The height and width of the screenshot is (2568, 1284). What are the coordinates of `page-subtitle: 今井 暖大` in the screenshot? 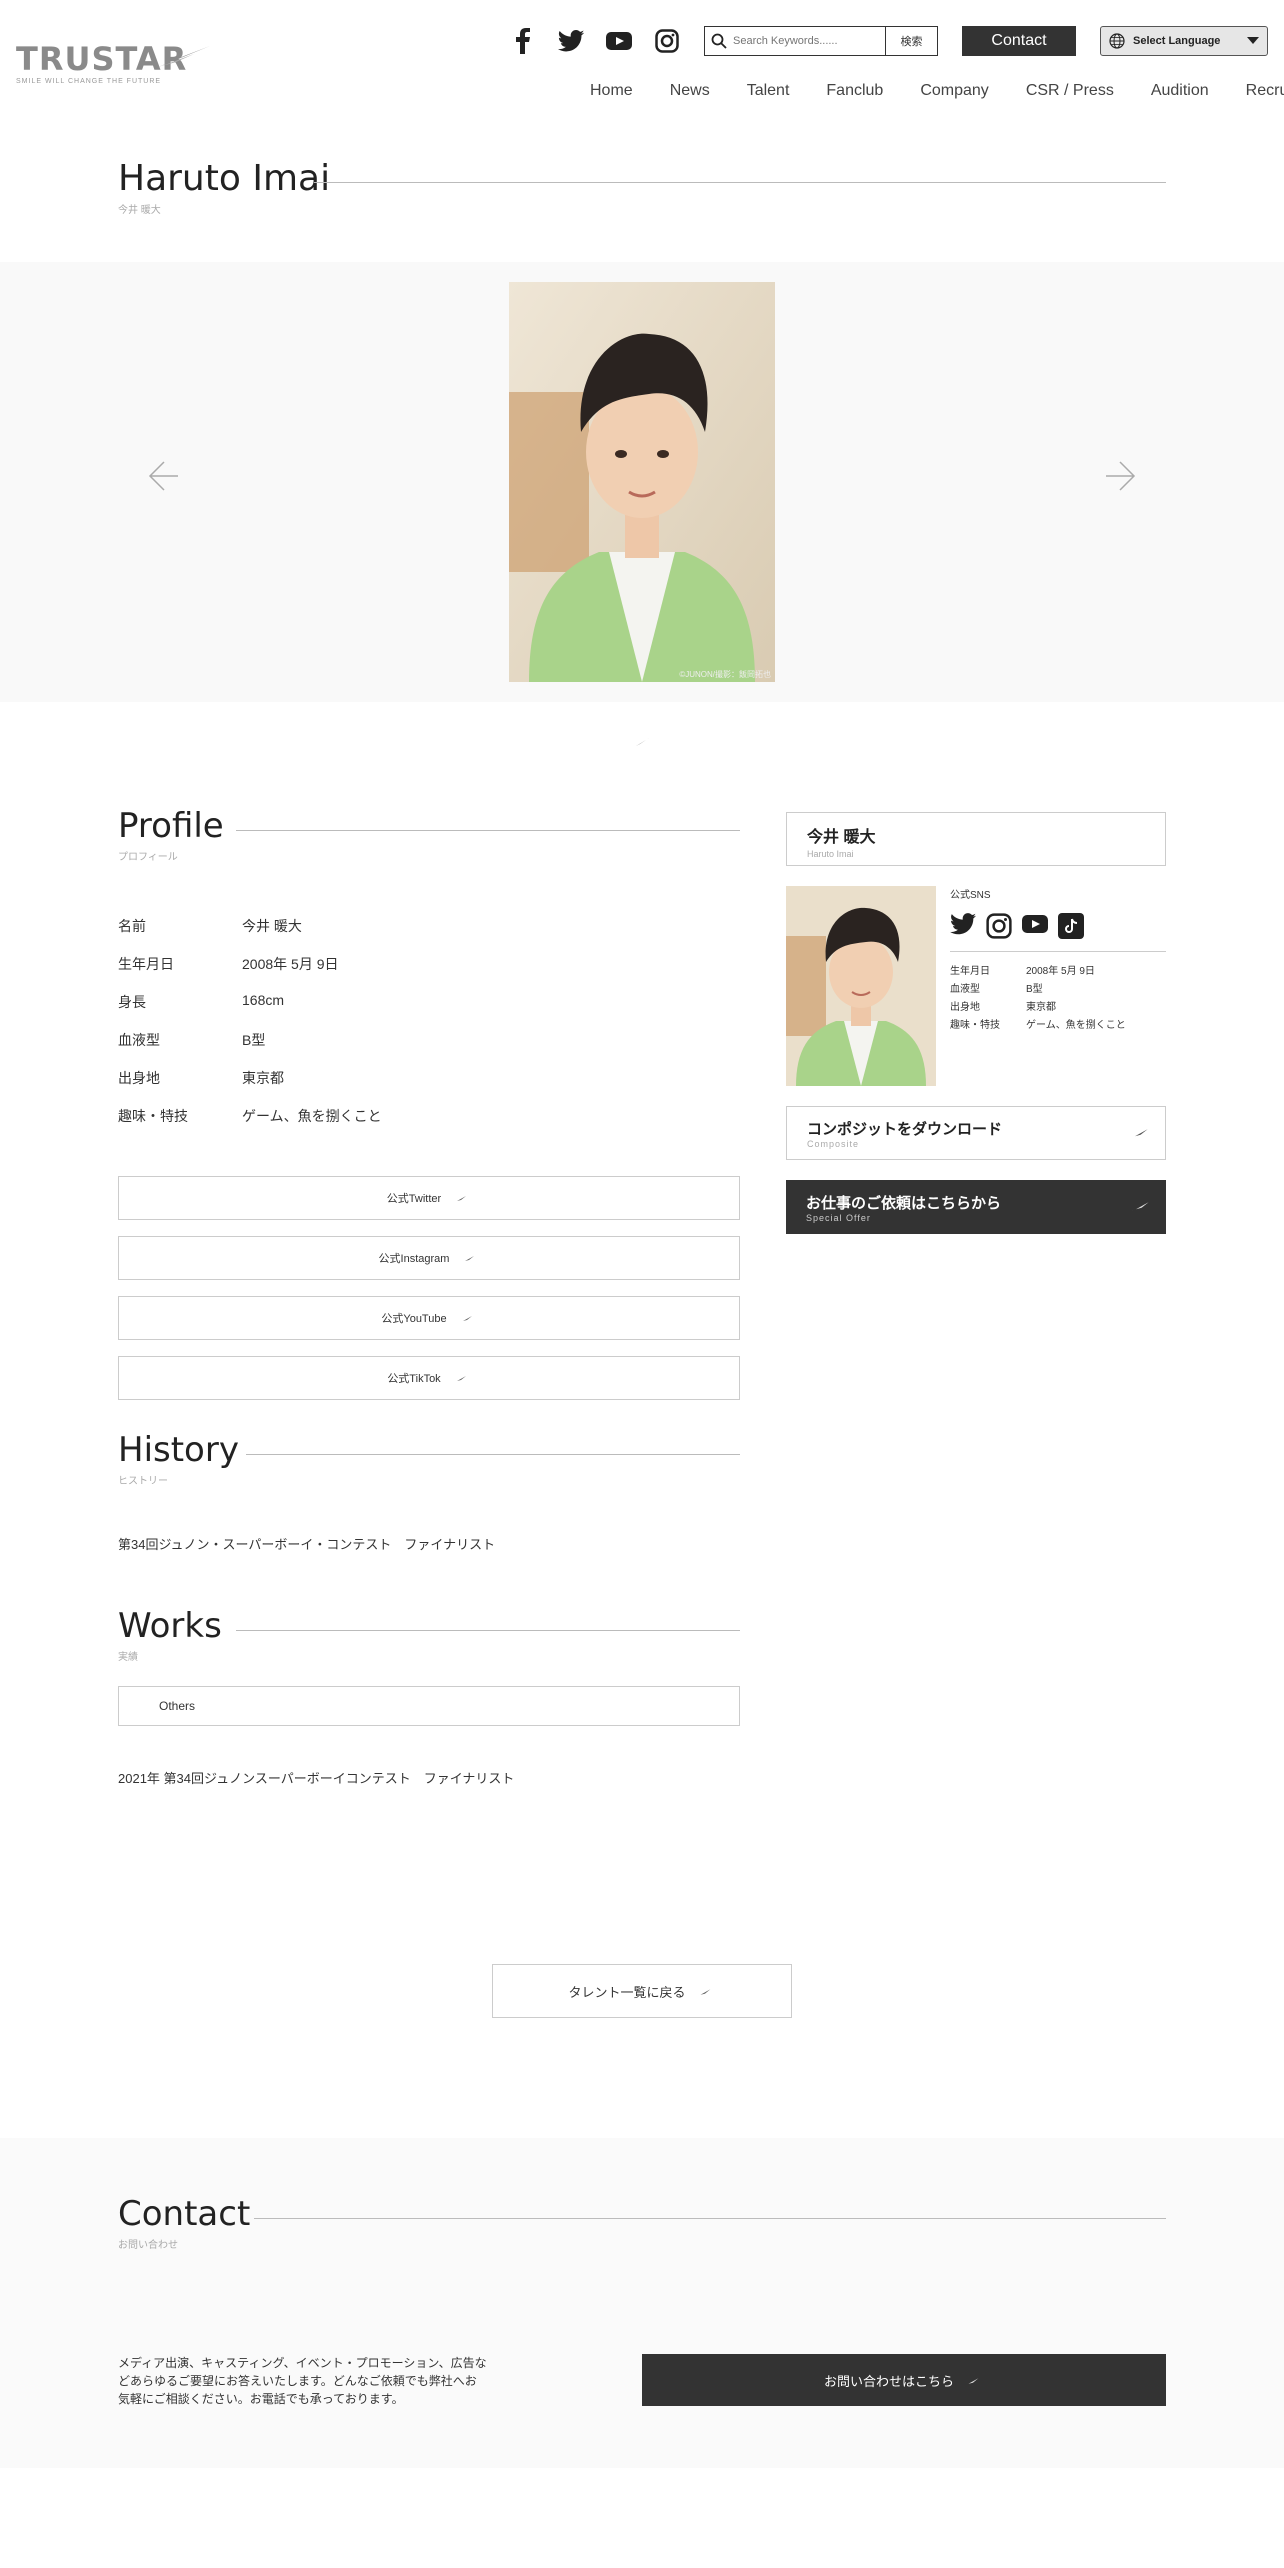 It's located at (139, 210).